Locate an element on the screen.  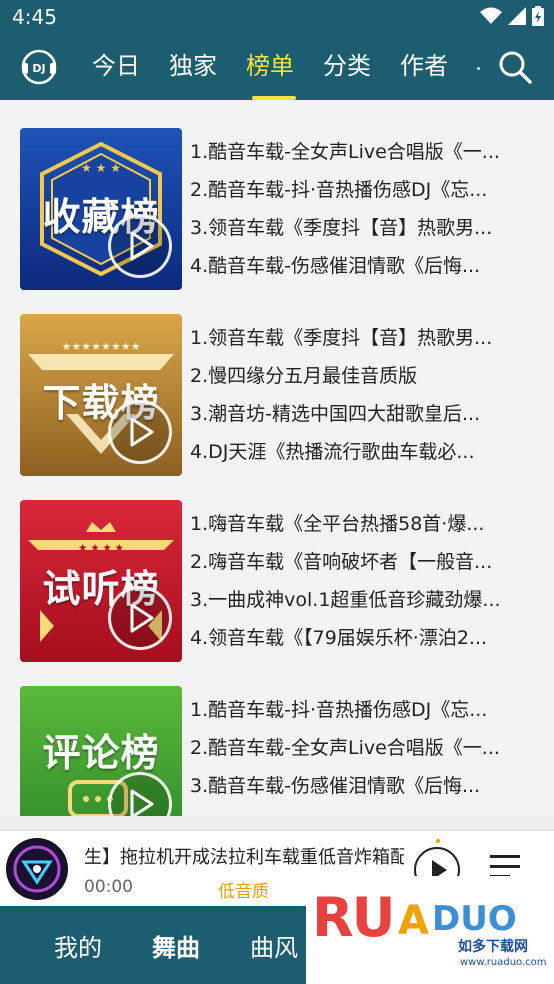
tab-exclusive: 独家 is located at coordinates (207, 67).